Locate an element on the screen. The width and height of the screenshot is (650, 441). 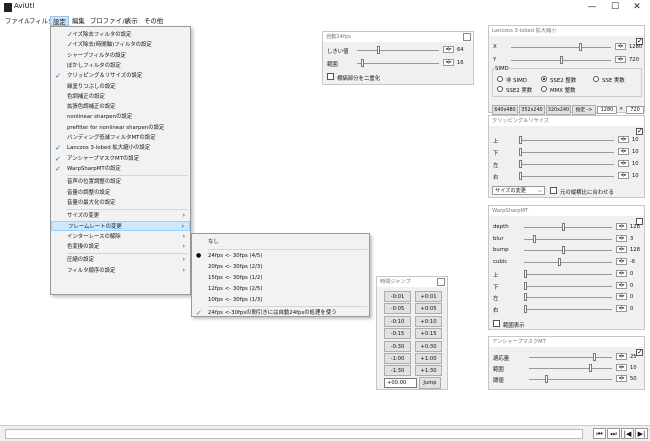
timejump-button: +1:00 is located at coordinates (428, 358).